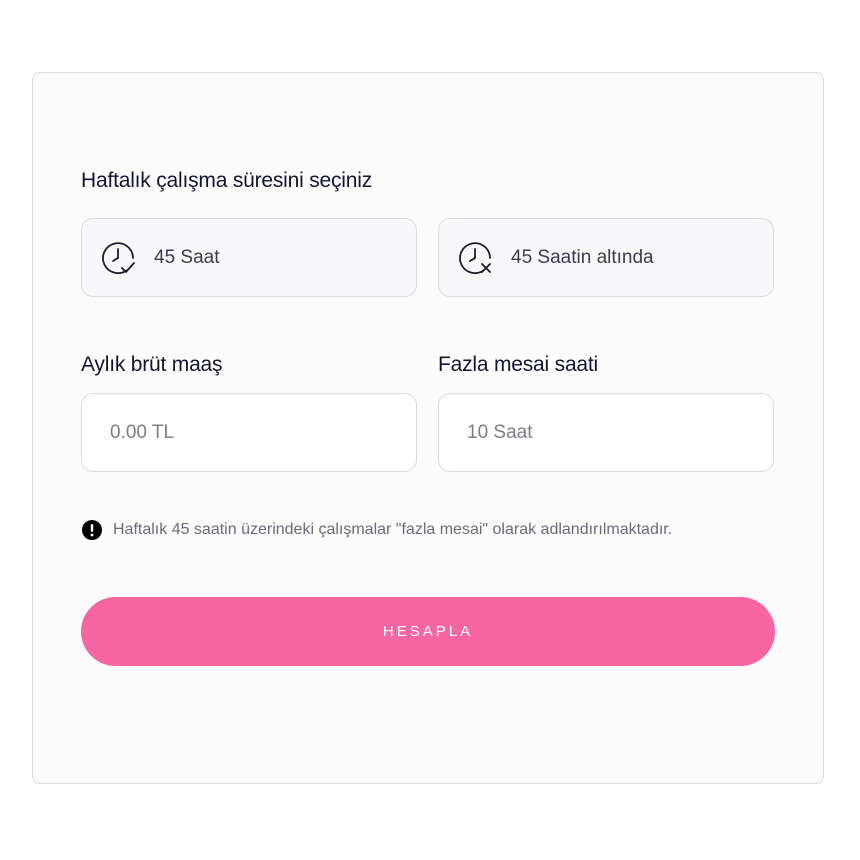 Image resolution: width=860 pixels, height=860 pixels. Describe the element at coordinates (249, 257) in the screenshot. I see `option-45-hours: 45 Saat` at that location.